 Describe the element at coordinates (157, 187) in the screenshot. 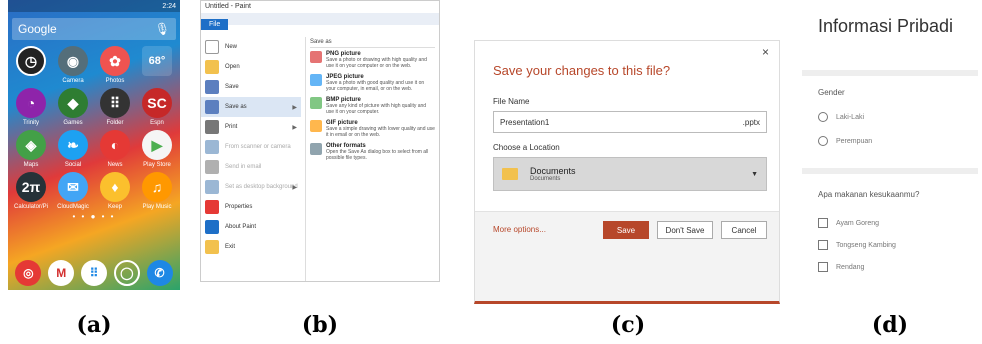

I see `music-icon: ♫` at that location.